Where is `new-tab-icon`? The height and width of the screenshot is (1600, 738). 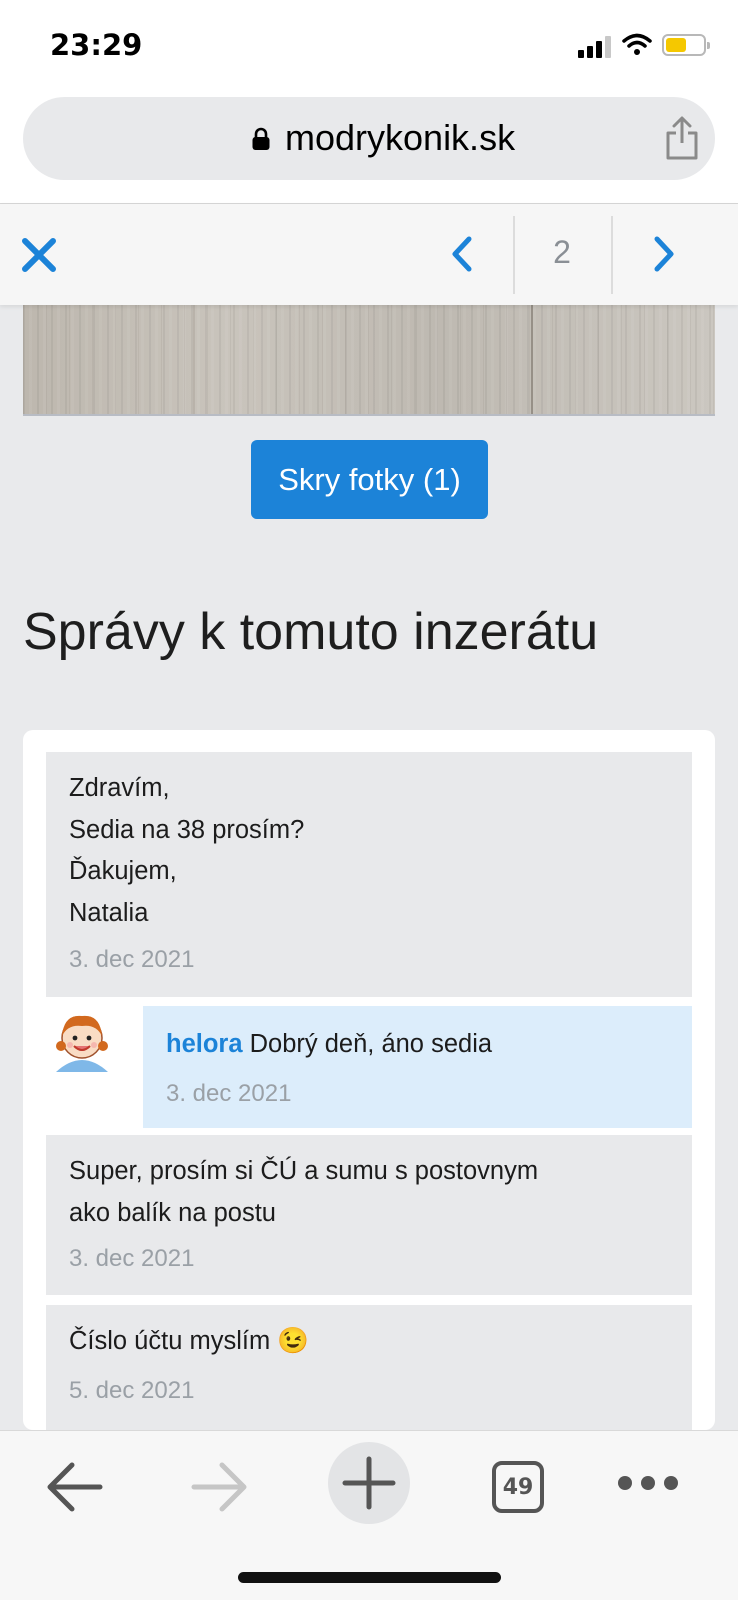
new-tab-icon is located at coordinates (369, 1483).